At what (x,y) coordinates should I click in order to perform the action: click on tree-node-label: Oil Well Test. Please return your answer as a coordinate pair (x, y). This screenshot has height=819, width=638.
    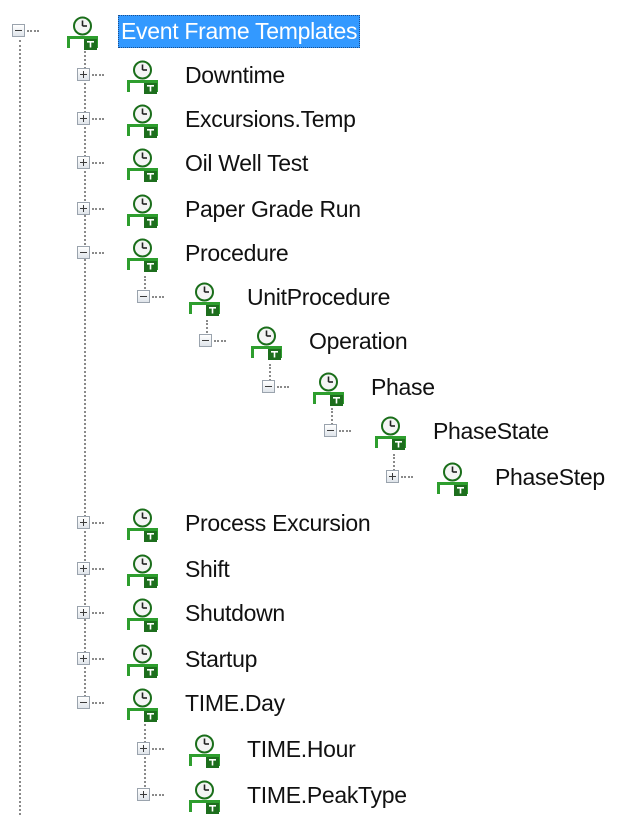
    Looking at the image, I should click on (246, 163).